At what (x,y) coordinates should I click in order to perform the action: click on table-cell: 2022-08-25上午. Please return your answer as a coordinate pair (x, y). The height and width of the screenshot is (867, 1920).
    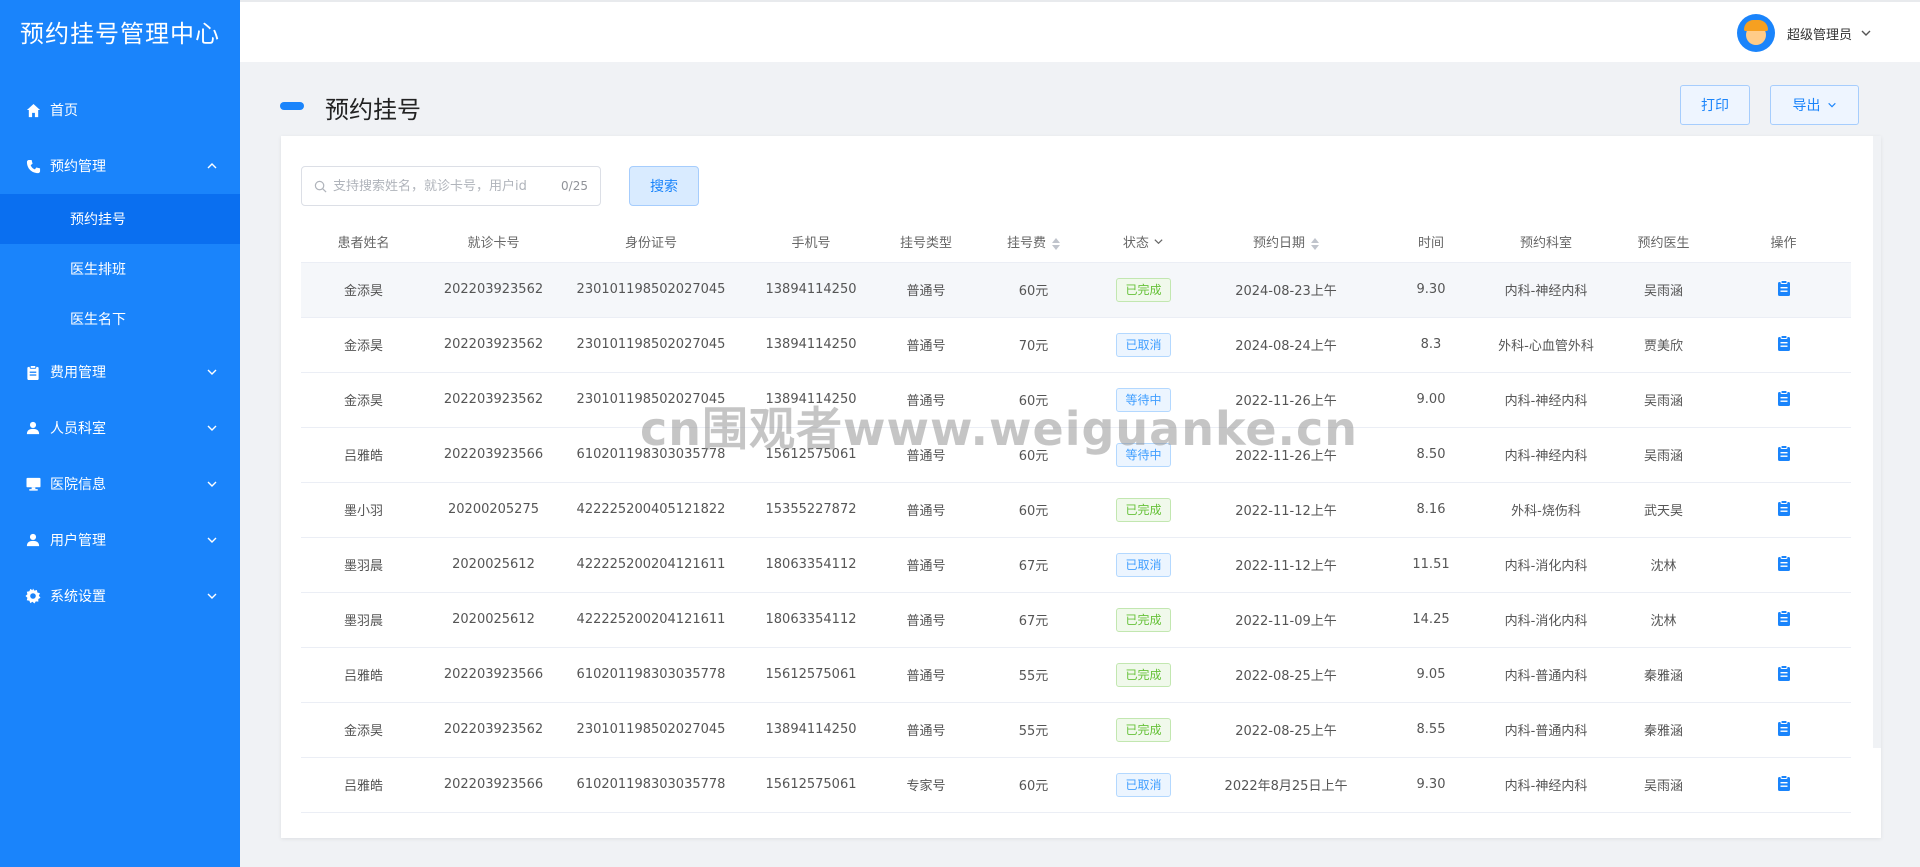
    Looking at the image, I should click on (1286, 730).